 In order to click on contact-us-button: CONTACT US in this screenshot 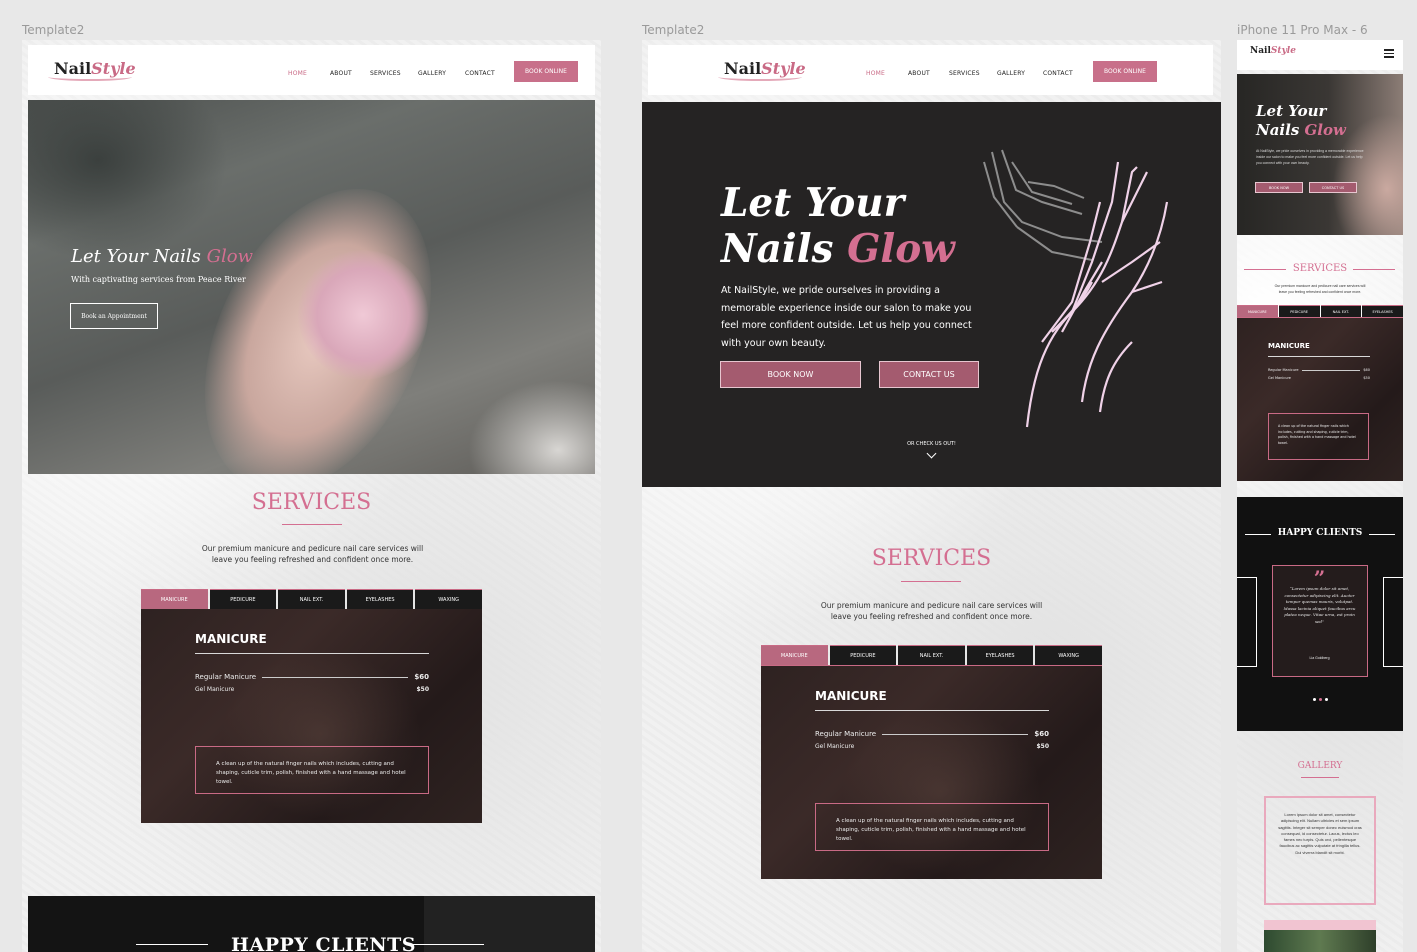, I will do `click(929, 374)`.